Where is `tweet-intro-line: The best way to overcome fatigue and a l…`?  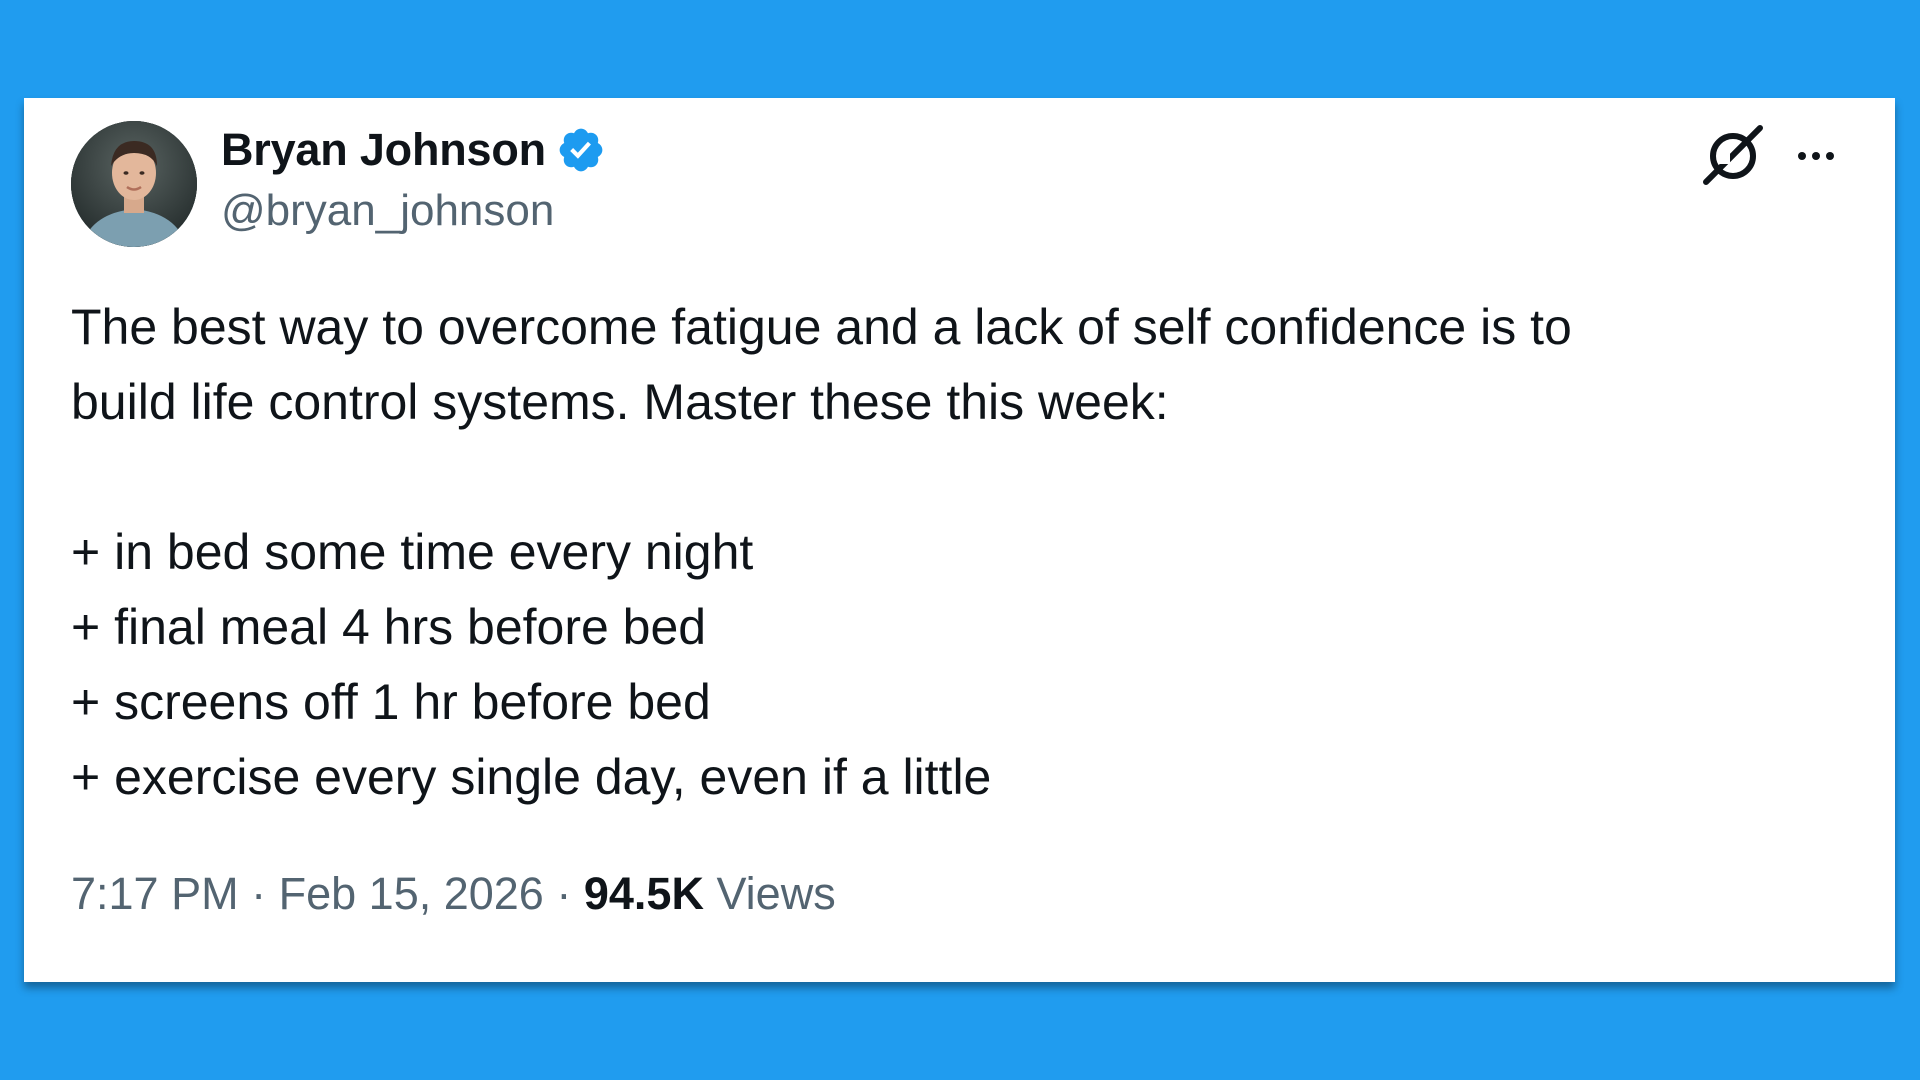
tweet-intro-line: The best way to overcome fatigue and a l… is located at coordinates (821, 327).